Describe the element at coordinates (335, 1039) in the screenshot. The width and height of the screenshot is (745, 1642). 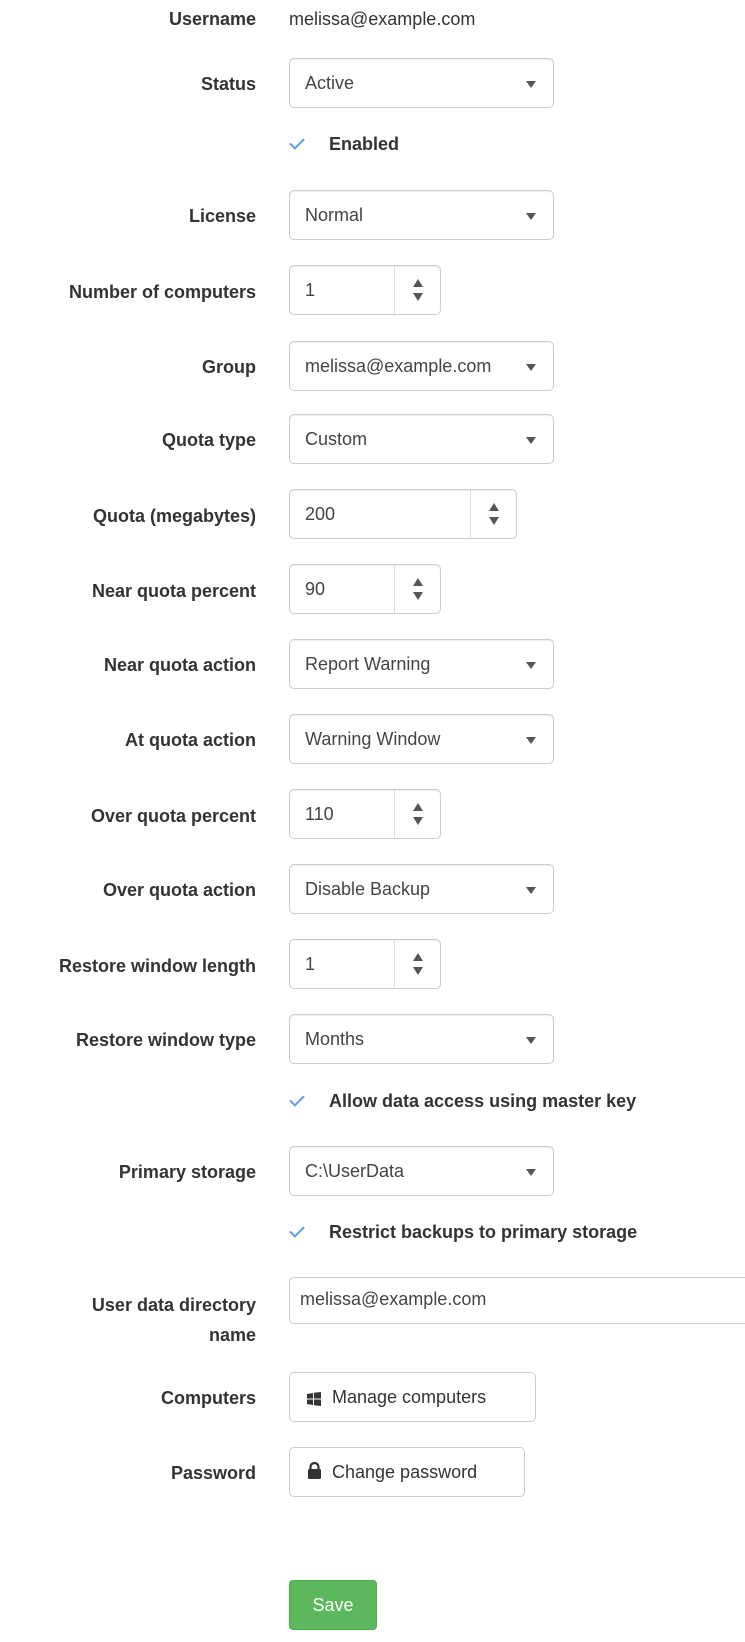
I see `restore-window-type-value: Months` at that location.